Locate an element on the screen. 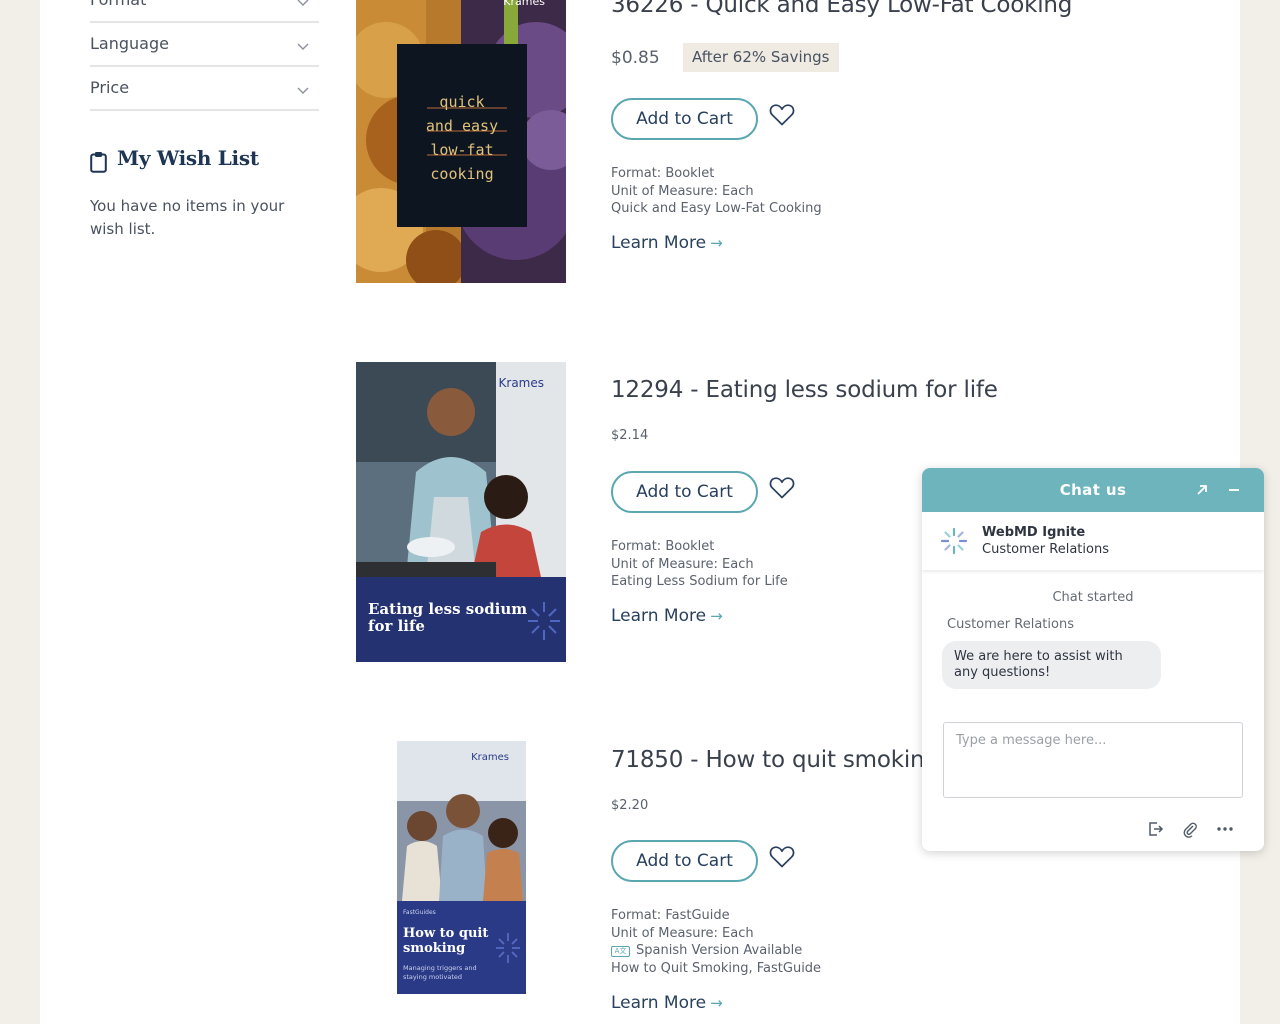 This screenshot has height=1024, width=1280. end-chat-icon is located at coordinates (1155, 829).